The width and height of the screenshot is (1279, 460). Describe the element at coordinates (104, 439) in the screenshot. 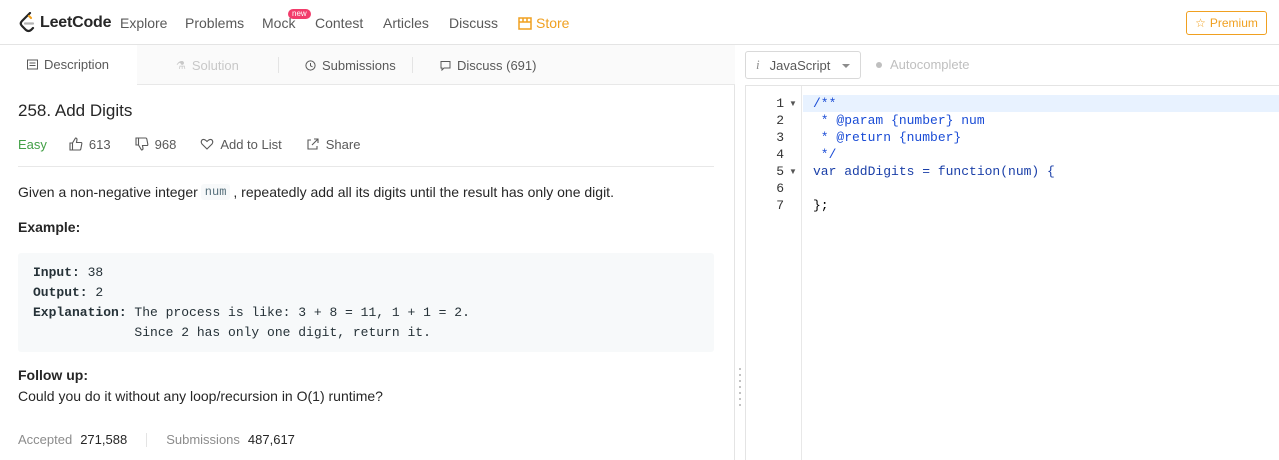

I see `accepted-value: 271,588` at that location.